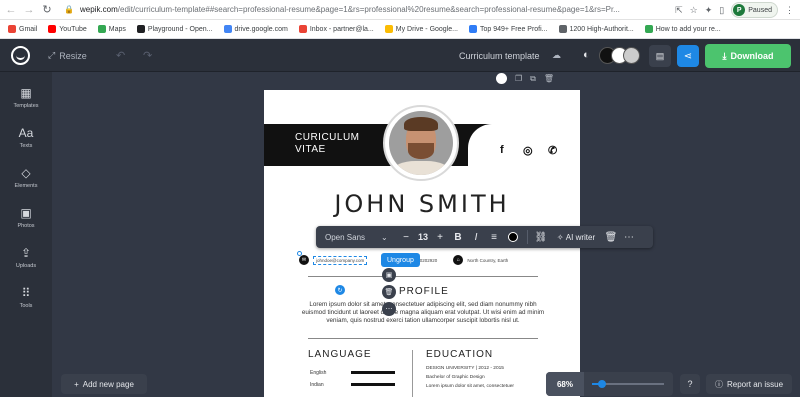 This screenshot has height=397, width=800. Describe the element at coordinates (340, 290) in the screenshot. I see `rotate-icon: ↻` at that location.